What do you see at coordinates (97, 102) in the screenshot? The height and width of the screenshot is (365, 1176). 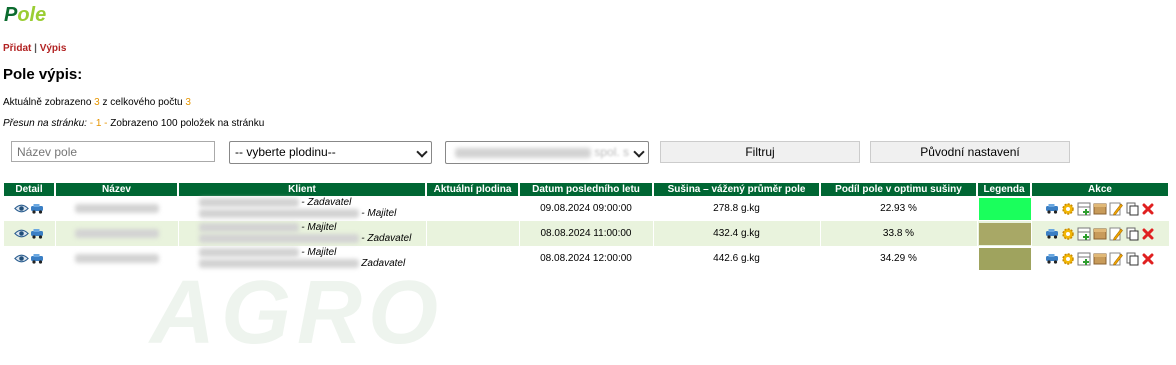 I see `count-info: Aktuálně zobrazeno 3 z celkového počtu 3` at bounding box center [97, 102].